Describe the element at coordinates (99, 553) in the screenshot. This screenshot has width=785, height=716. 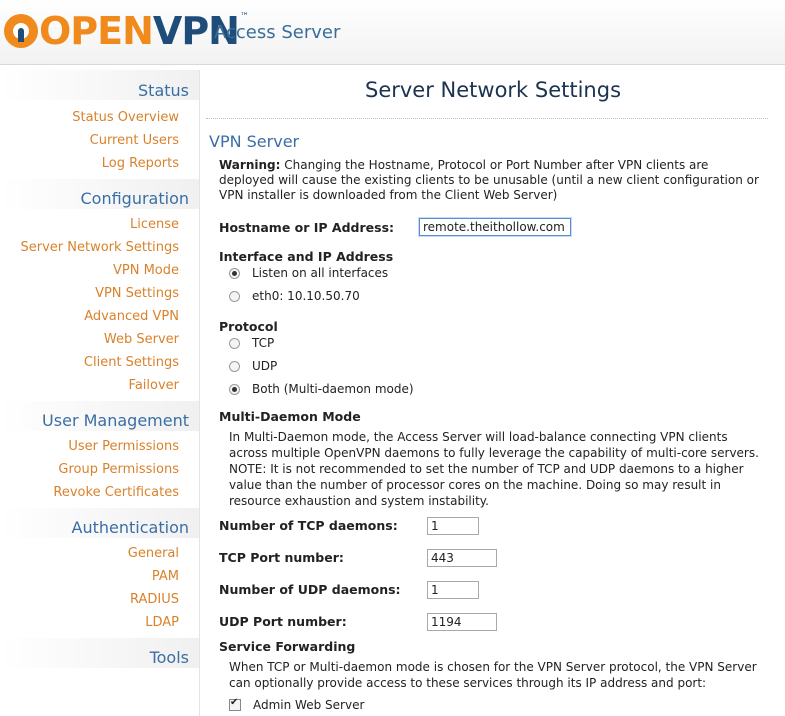
I see `sidebar-item-general: General` at that location.